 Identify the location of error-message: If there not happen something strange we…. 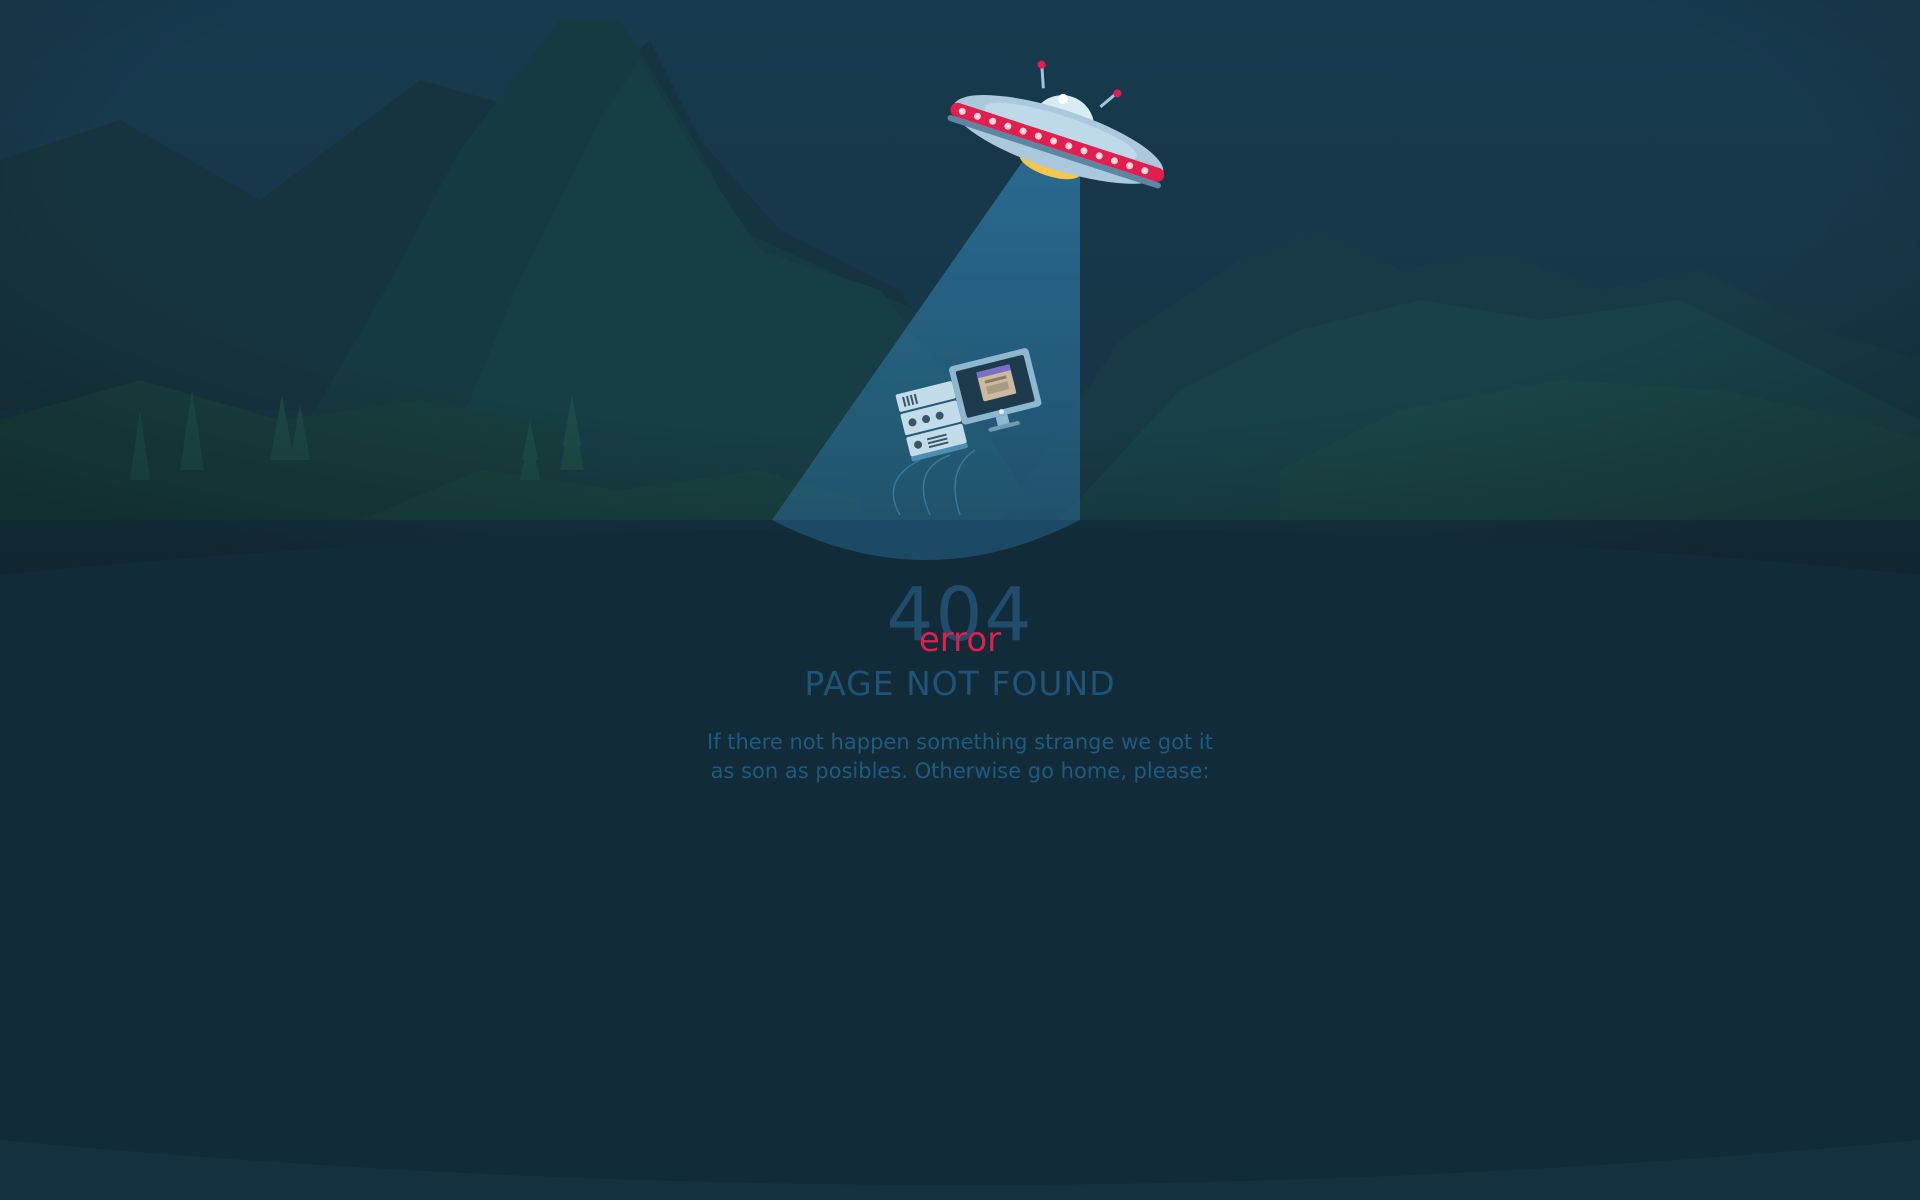
(960, 757).